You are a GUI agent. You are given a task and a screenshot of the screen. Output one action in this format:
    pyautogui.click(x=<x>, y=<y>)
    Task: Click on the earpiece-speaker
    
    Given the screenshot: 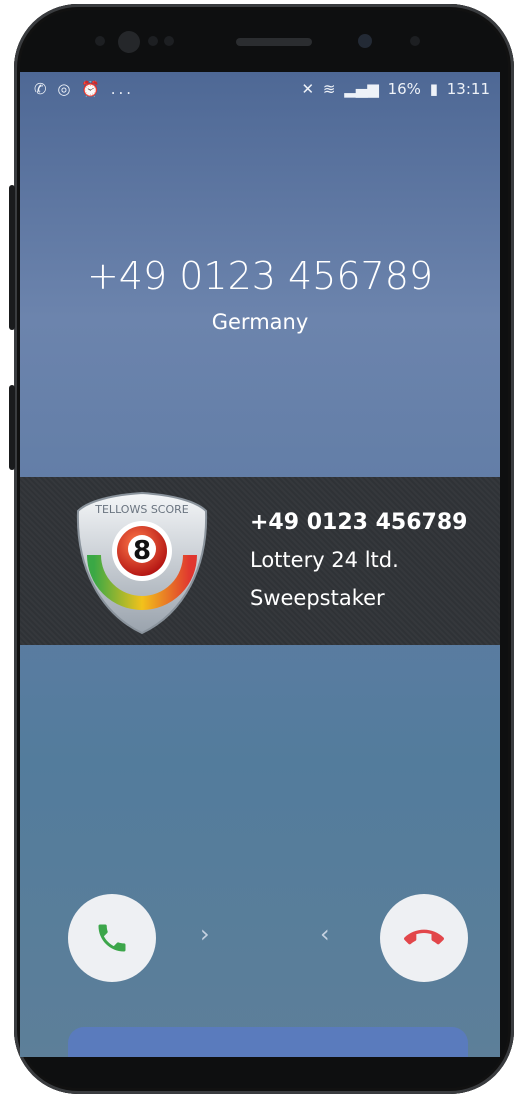 What is the action you would take?
    pyautogui.click(x=274, y=42)
    